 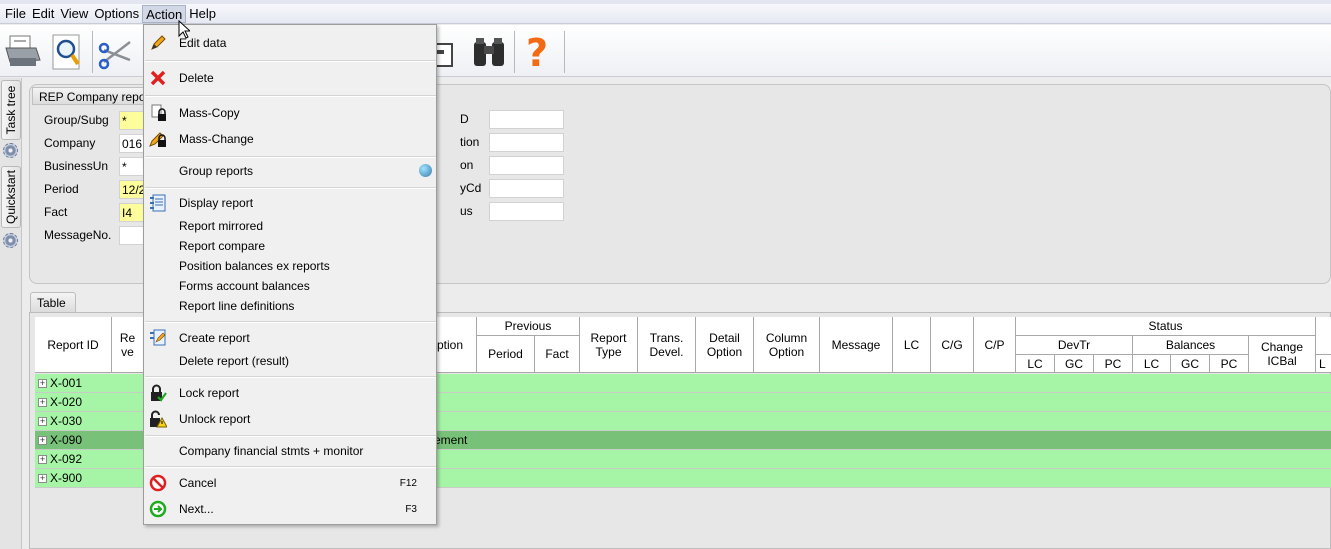 What do you see at coordinates (202, 14) in the screenshot?
I see `menu-help: Help` at bounding box center [202, 14].